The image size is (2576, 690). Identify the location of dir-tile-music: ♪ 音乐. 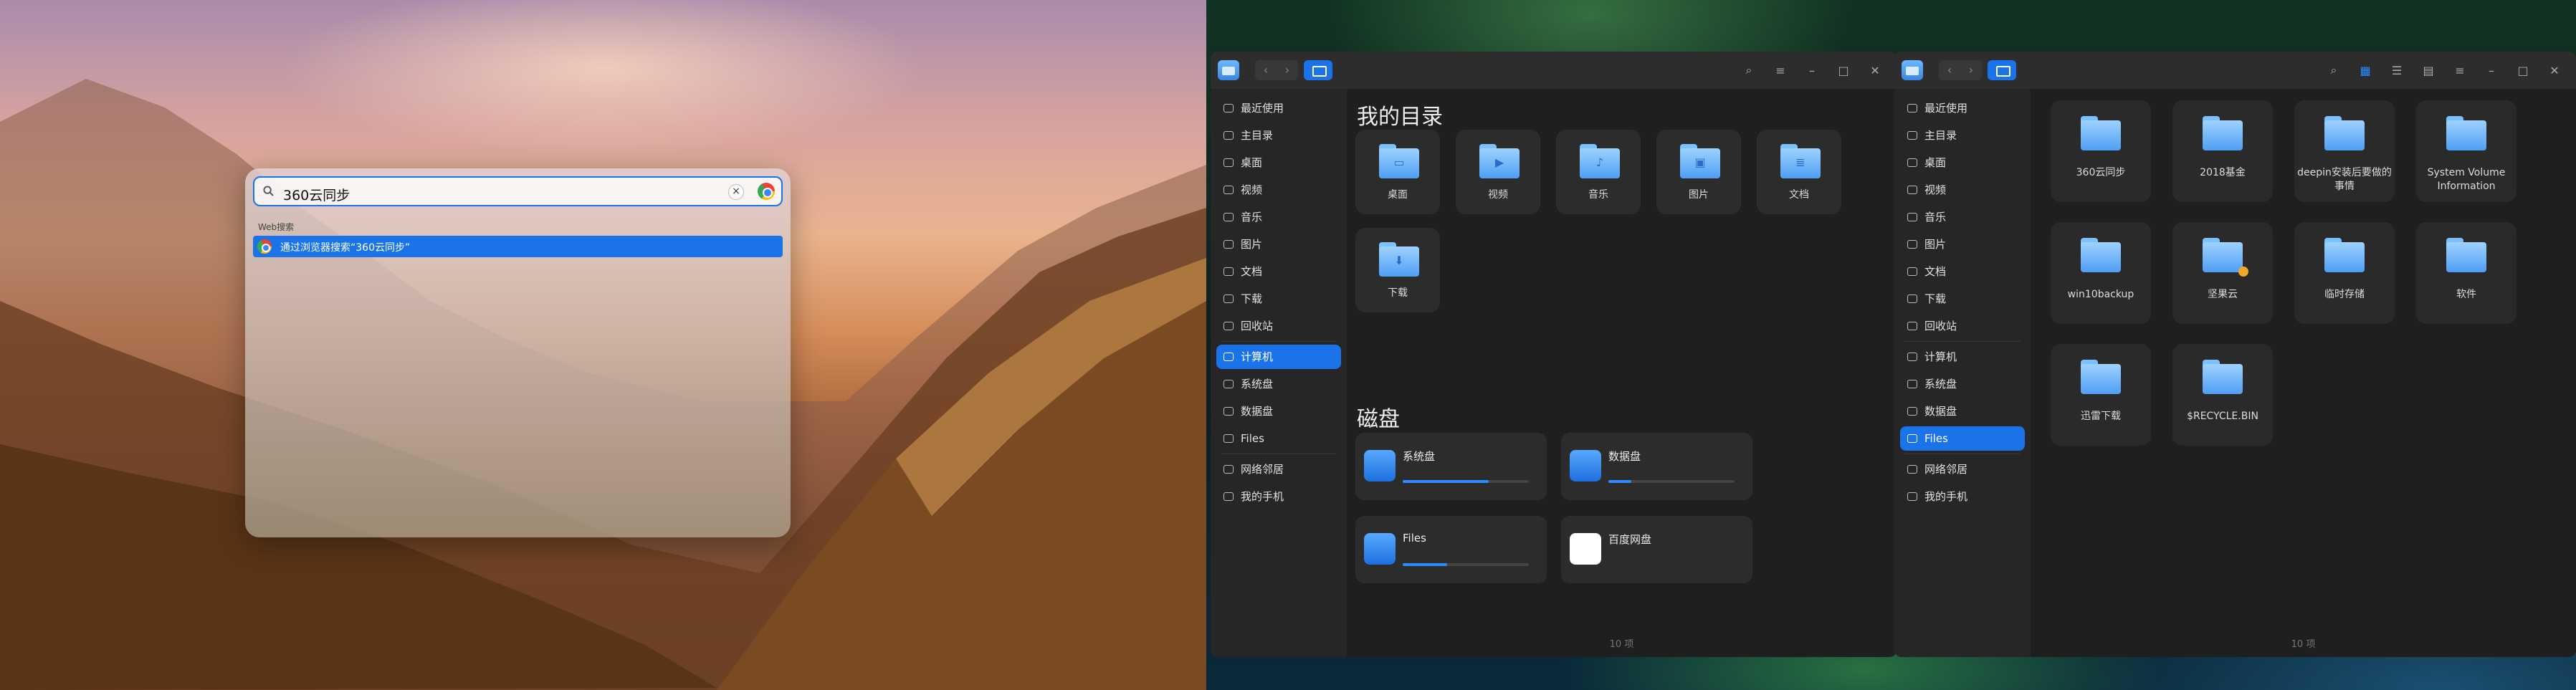
(1598, 172).